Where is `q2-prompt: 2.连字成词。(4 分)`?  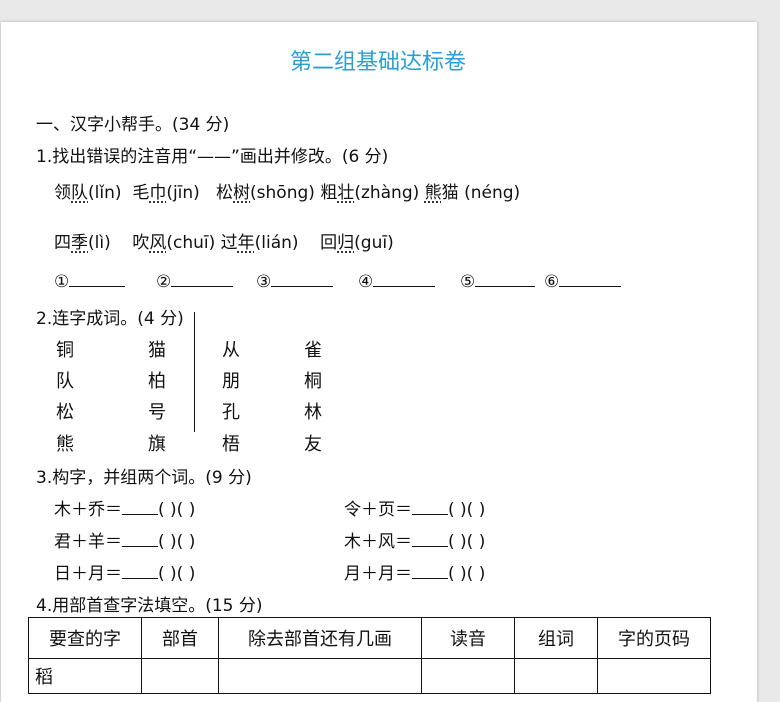 q2-prompt: 2.连字成词。(4 分) is located at coordinates (110, 319).